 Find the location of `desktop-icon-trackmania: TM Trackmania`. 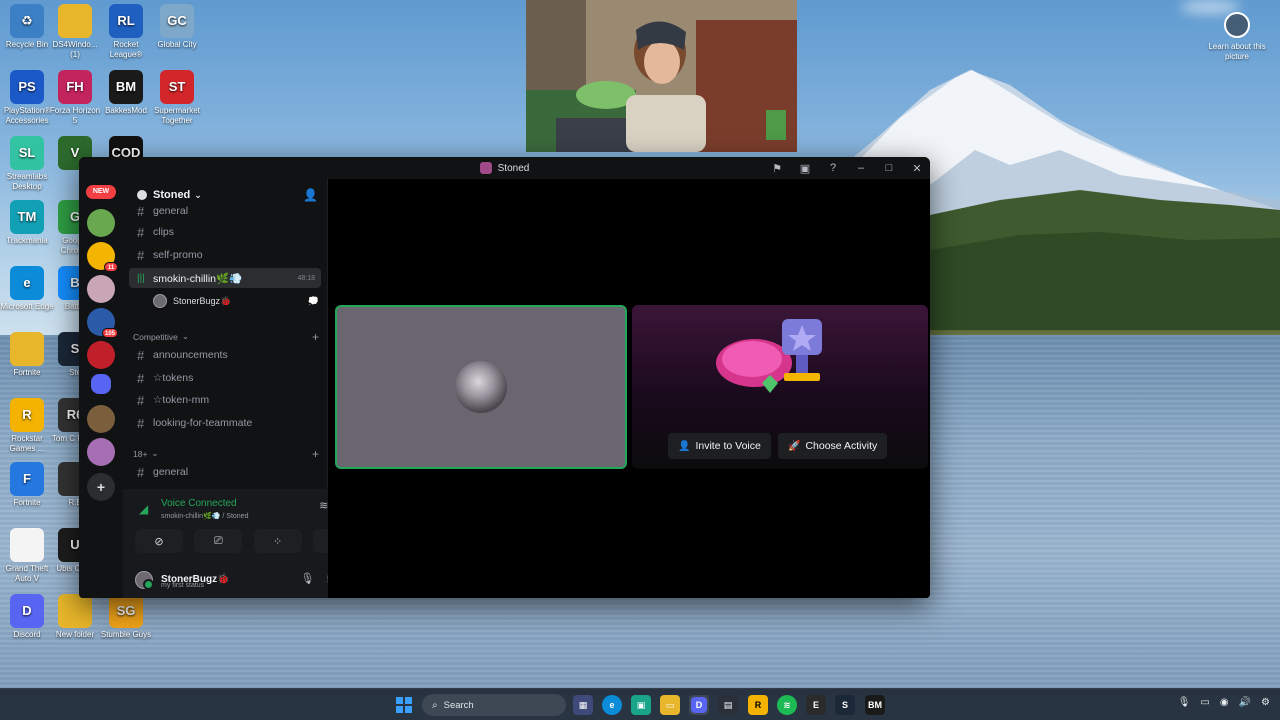

desktop-icon-trackmania: TM Trackmania is located at coordinates (27, 223).